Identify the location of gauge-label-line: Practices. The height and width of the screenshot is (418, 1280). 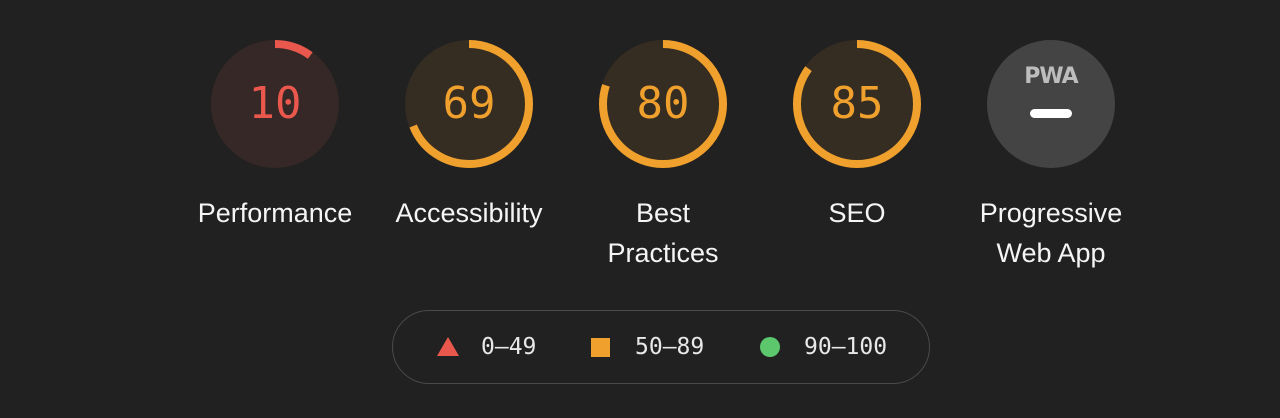
(663, 253).